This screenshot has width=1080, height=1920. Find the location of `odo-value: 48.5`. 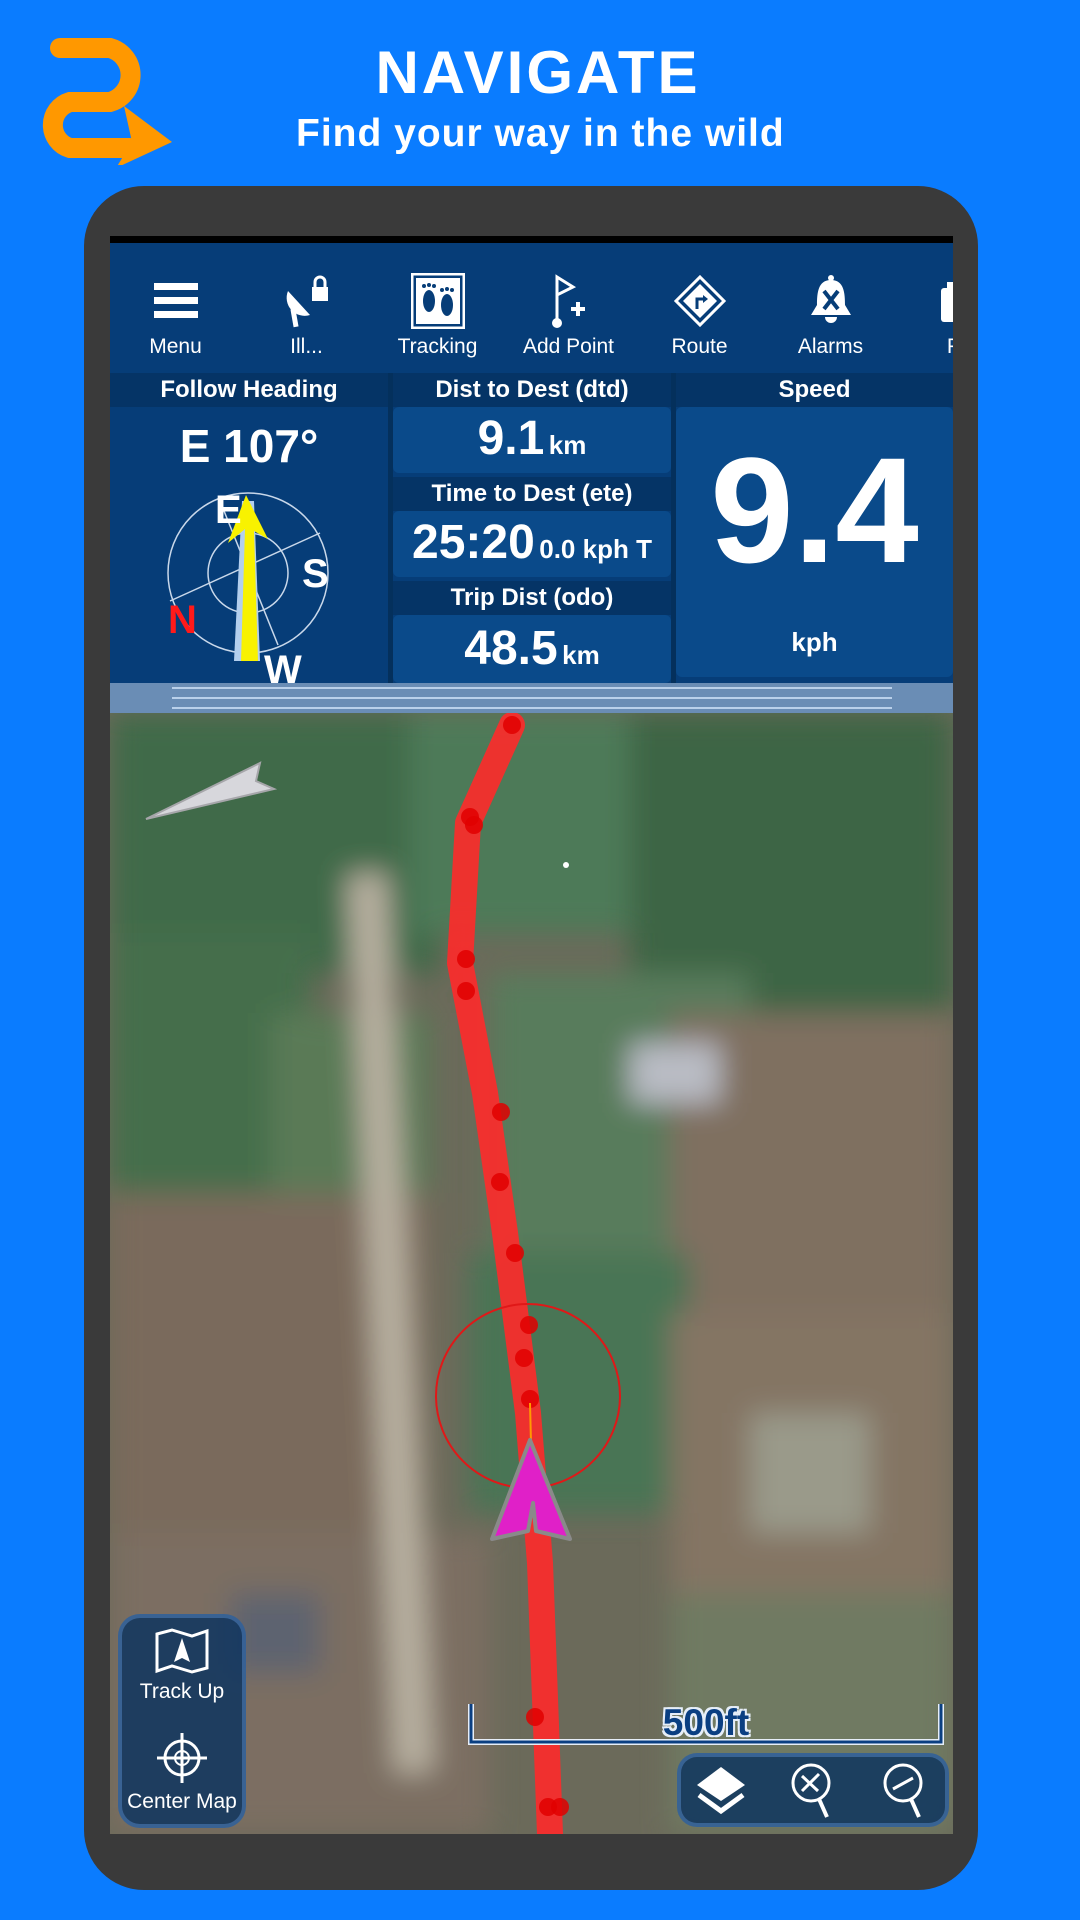

odo-value: 48.5 is located at coordinates (511, 648).